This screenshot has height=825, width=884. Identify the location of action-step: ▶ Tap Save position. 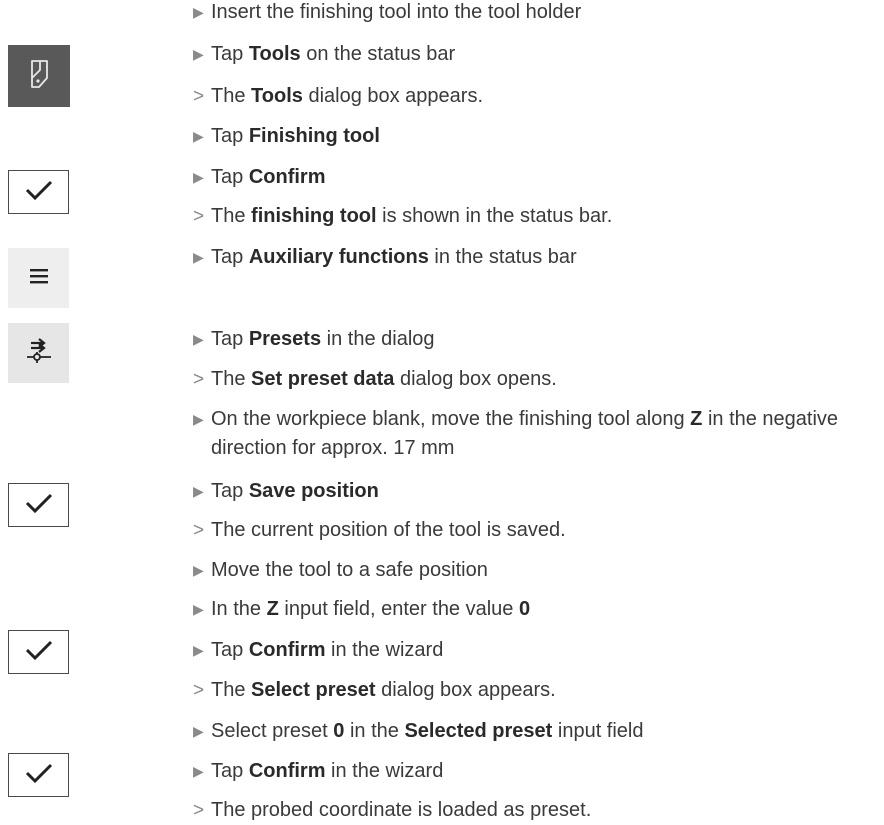
(538, 491).